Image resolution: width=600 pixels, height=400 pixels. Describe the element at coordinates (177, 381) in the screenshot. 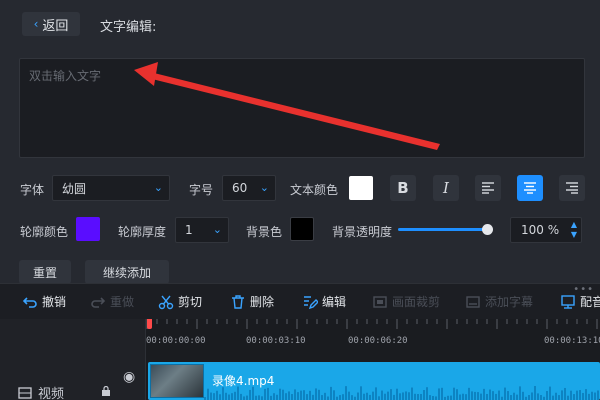

I see `clip-thumbnail` at that location.